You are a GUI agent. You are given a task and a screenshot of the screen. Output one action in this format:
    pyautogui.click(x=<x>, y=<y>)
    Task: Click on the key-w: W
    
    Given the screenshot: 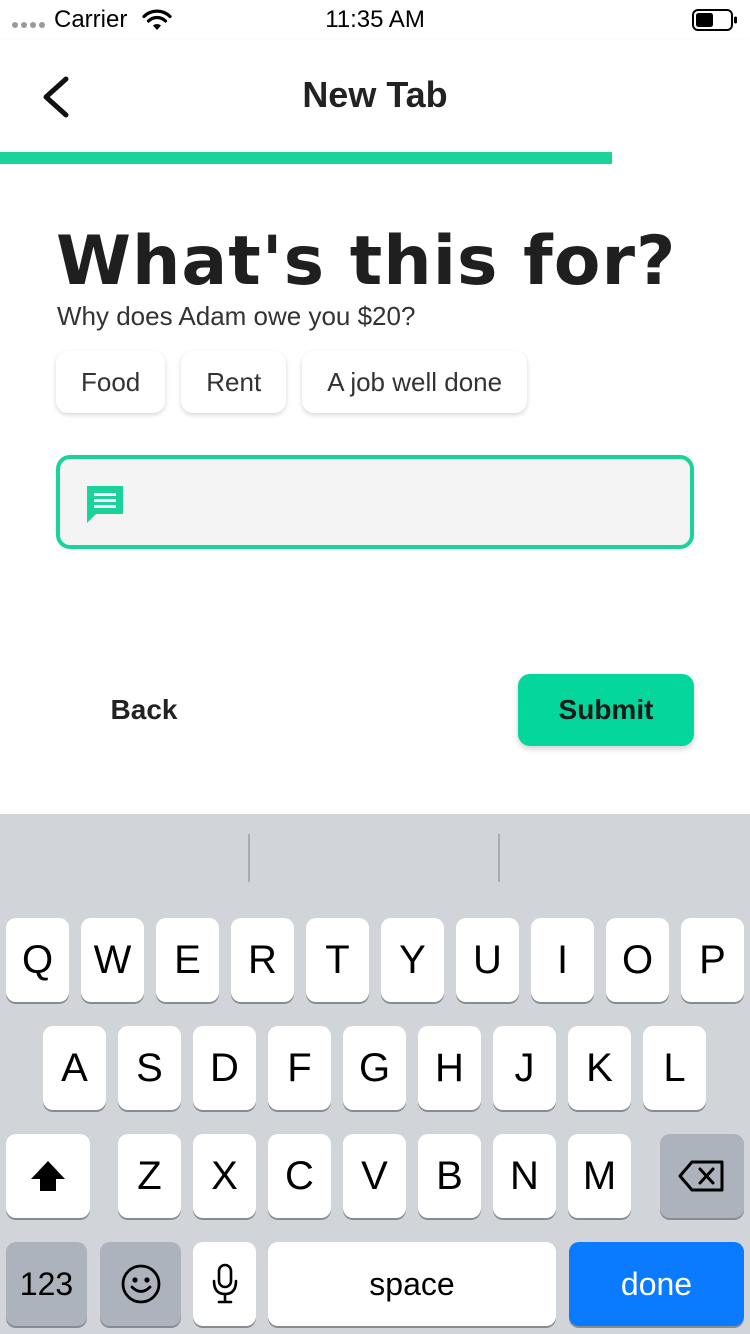 What is the action you would take?
    pyautogui.click(x=112, y=960)
    